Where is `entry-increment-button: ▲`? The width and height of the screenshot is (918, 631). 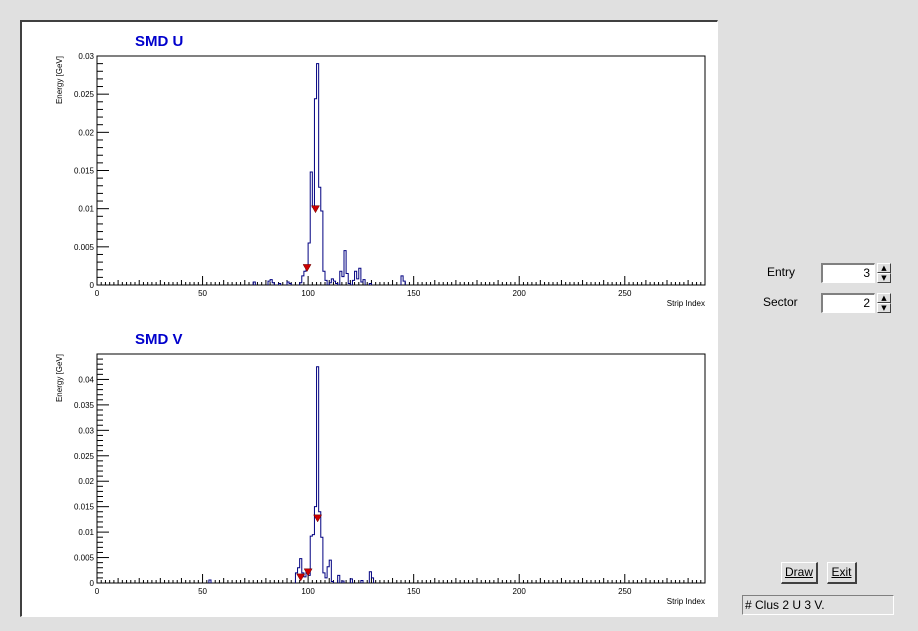
entry-increment-button: ▲ is located at coordinates (884, 268).